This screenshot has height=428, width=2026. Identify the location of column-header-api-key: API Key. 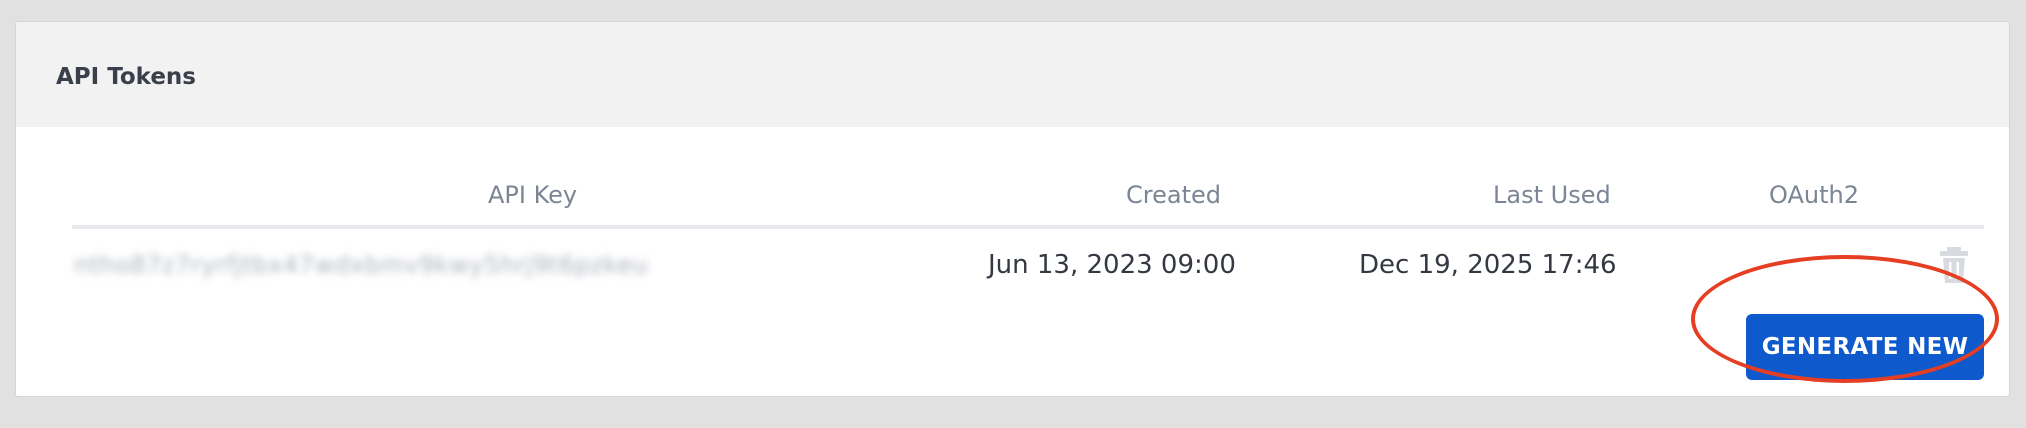
(533, 195).